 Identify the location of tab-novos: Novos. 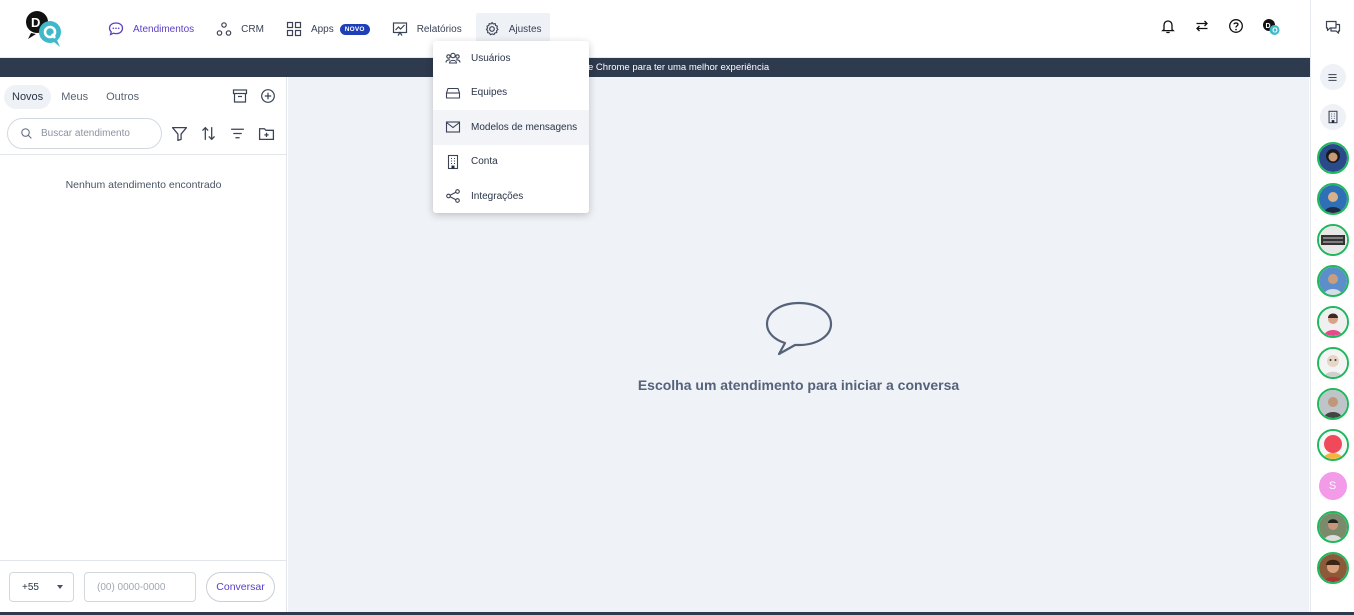
(28, 97).